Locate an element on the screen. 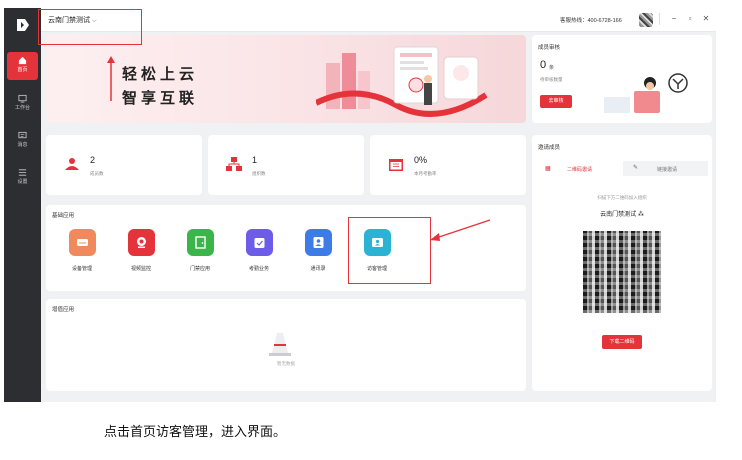  stat-label: 成员数 is located at coordinates (97, 173).